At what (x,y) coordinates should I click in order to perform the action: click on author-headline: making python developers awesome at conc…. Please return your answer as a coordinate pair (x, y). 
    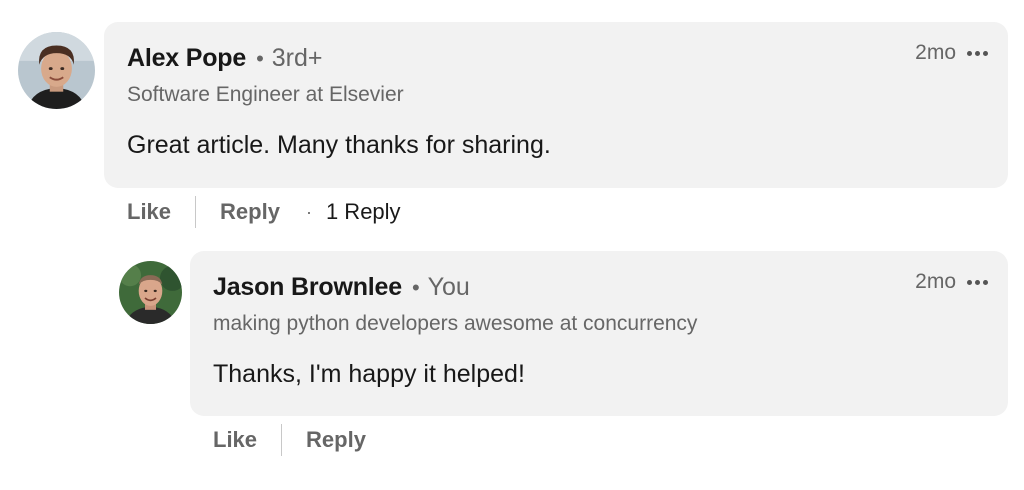
    Looking at the image, I should click on (455, 323).